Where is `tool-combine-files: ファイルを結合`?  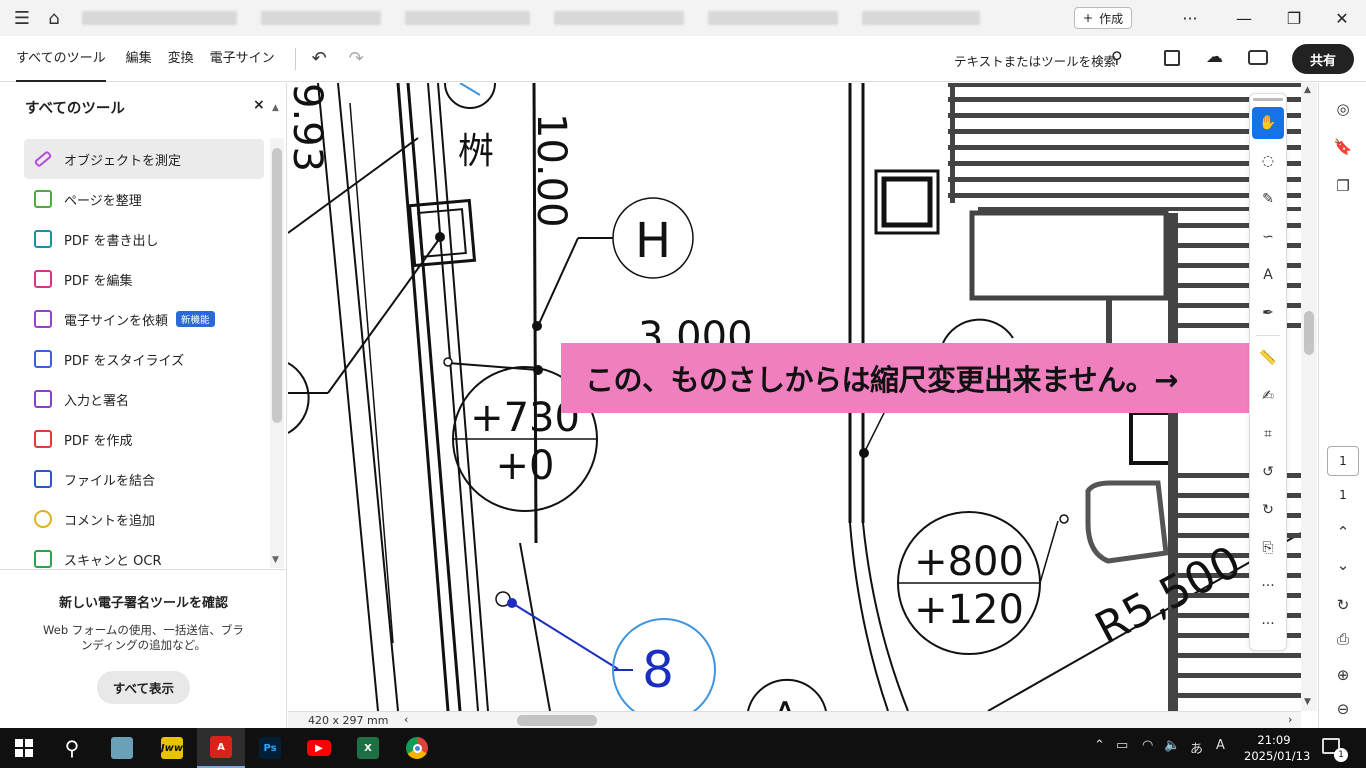
tool-combine-files: ファイルを結合 is located at coordinates (144, 479).